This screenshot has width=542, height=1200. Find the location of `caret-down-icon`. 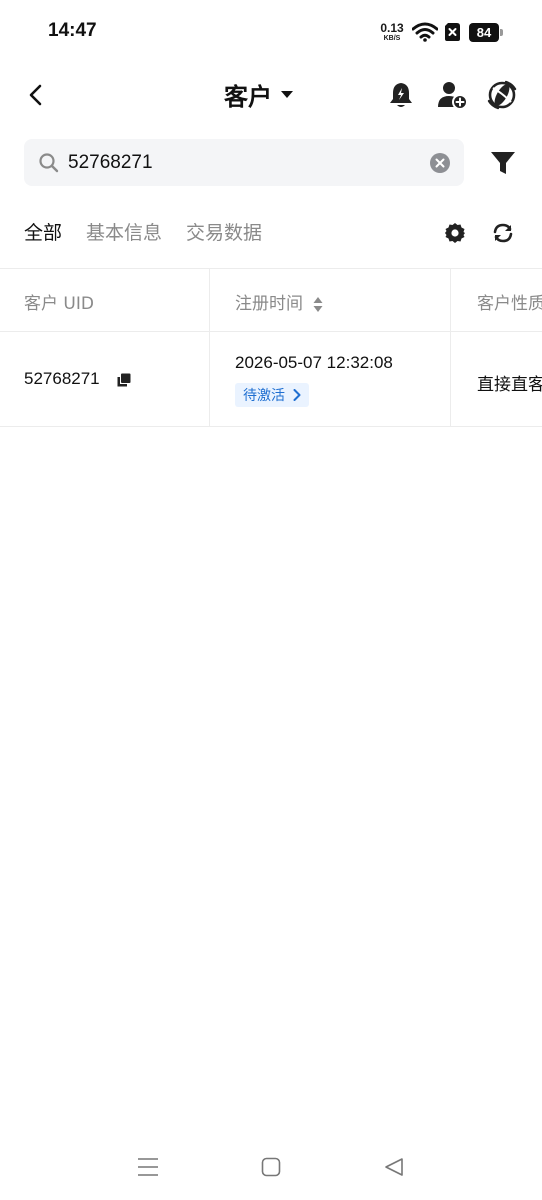

caret-down-icon is located at coordinates (287, 94).